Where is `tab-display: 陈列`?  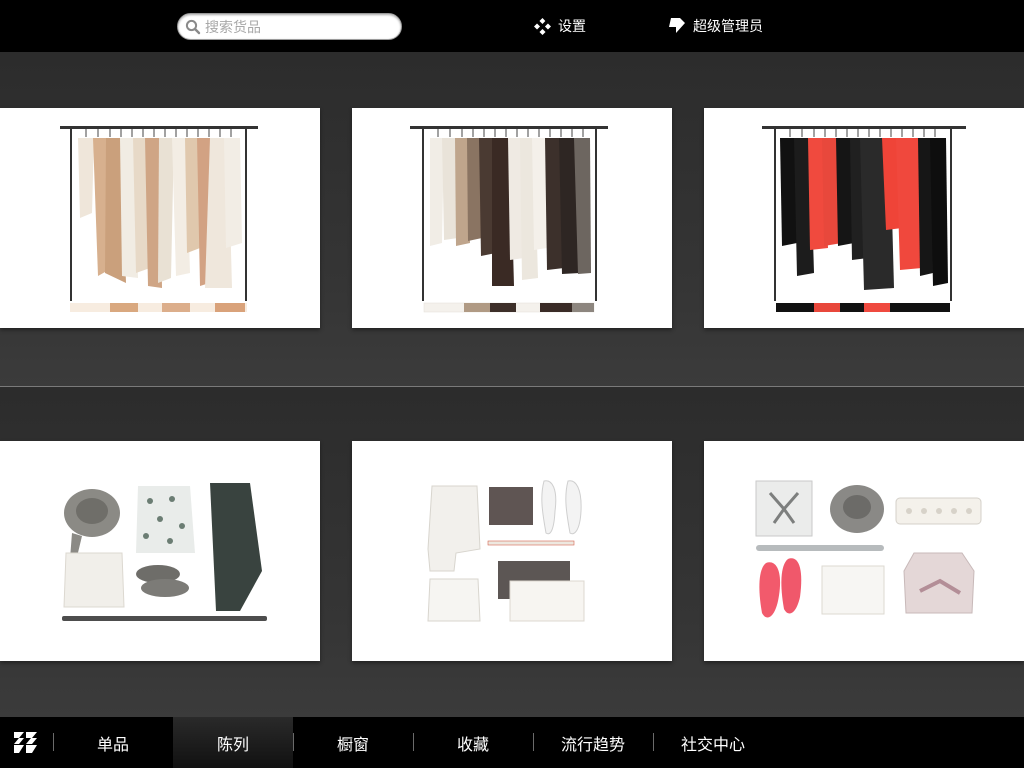 tab-display: 陈列 is located at coordinates (233, 742).